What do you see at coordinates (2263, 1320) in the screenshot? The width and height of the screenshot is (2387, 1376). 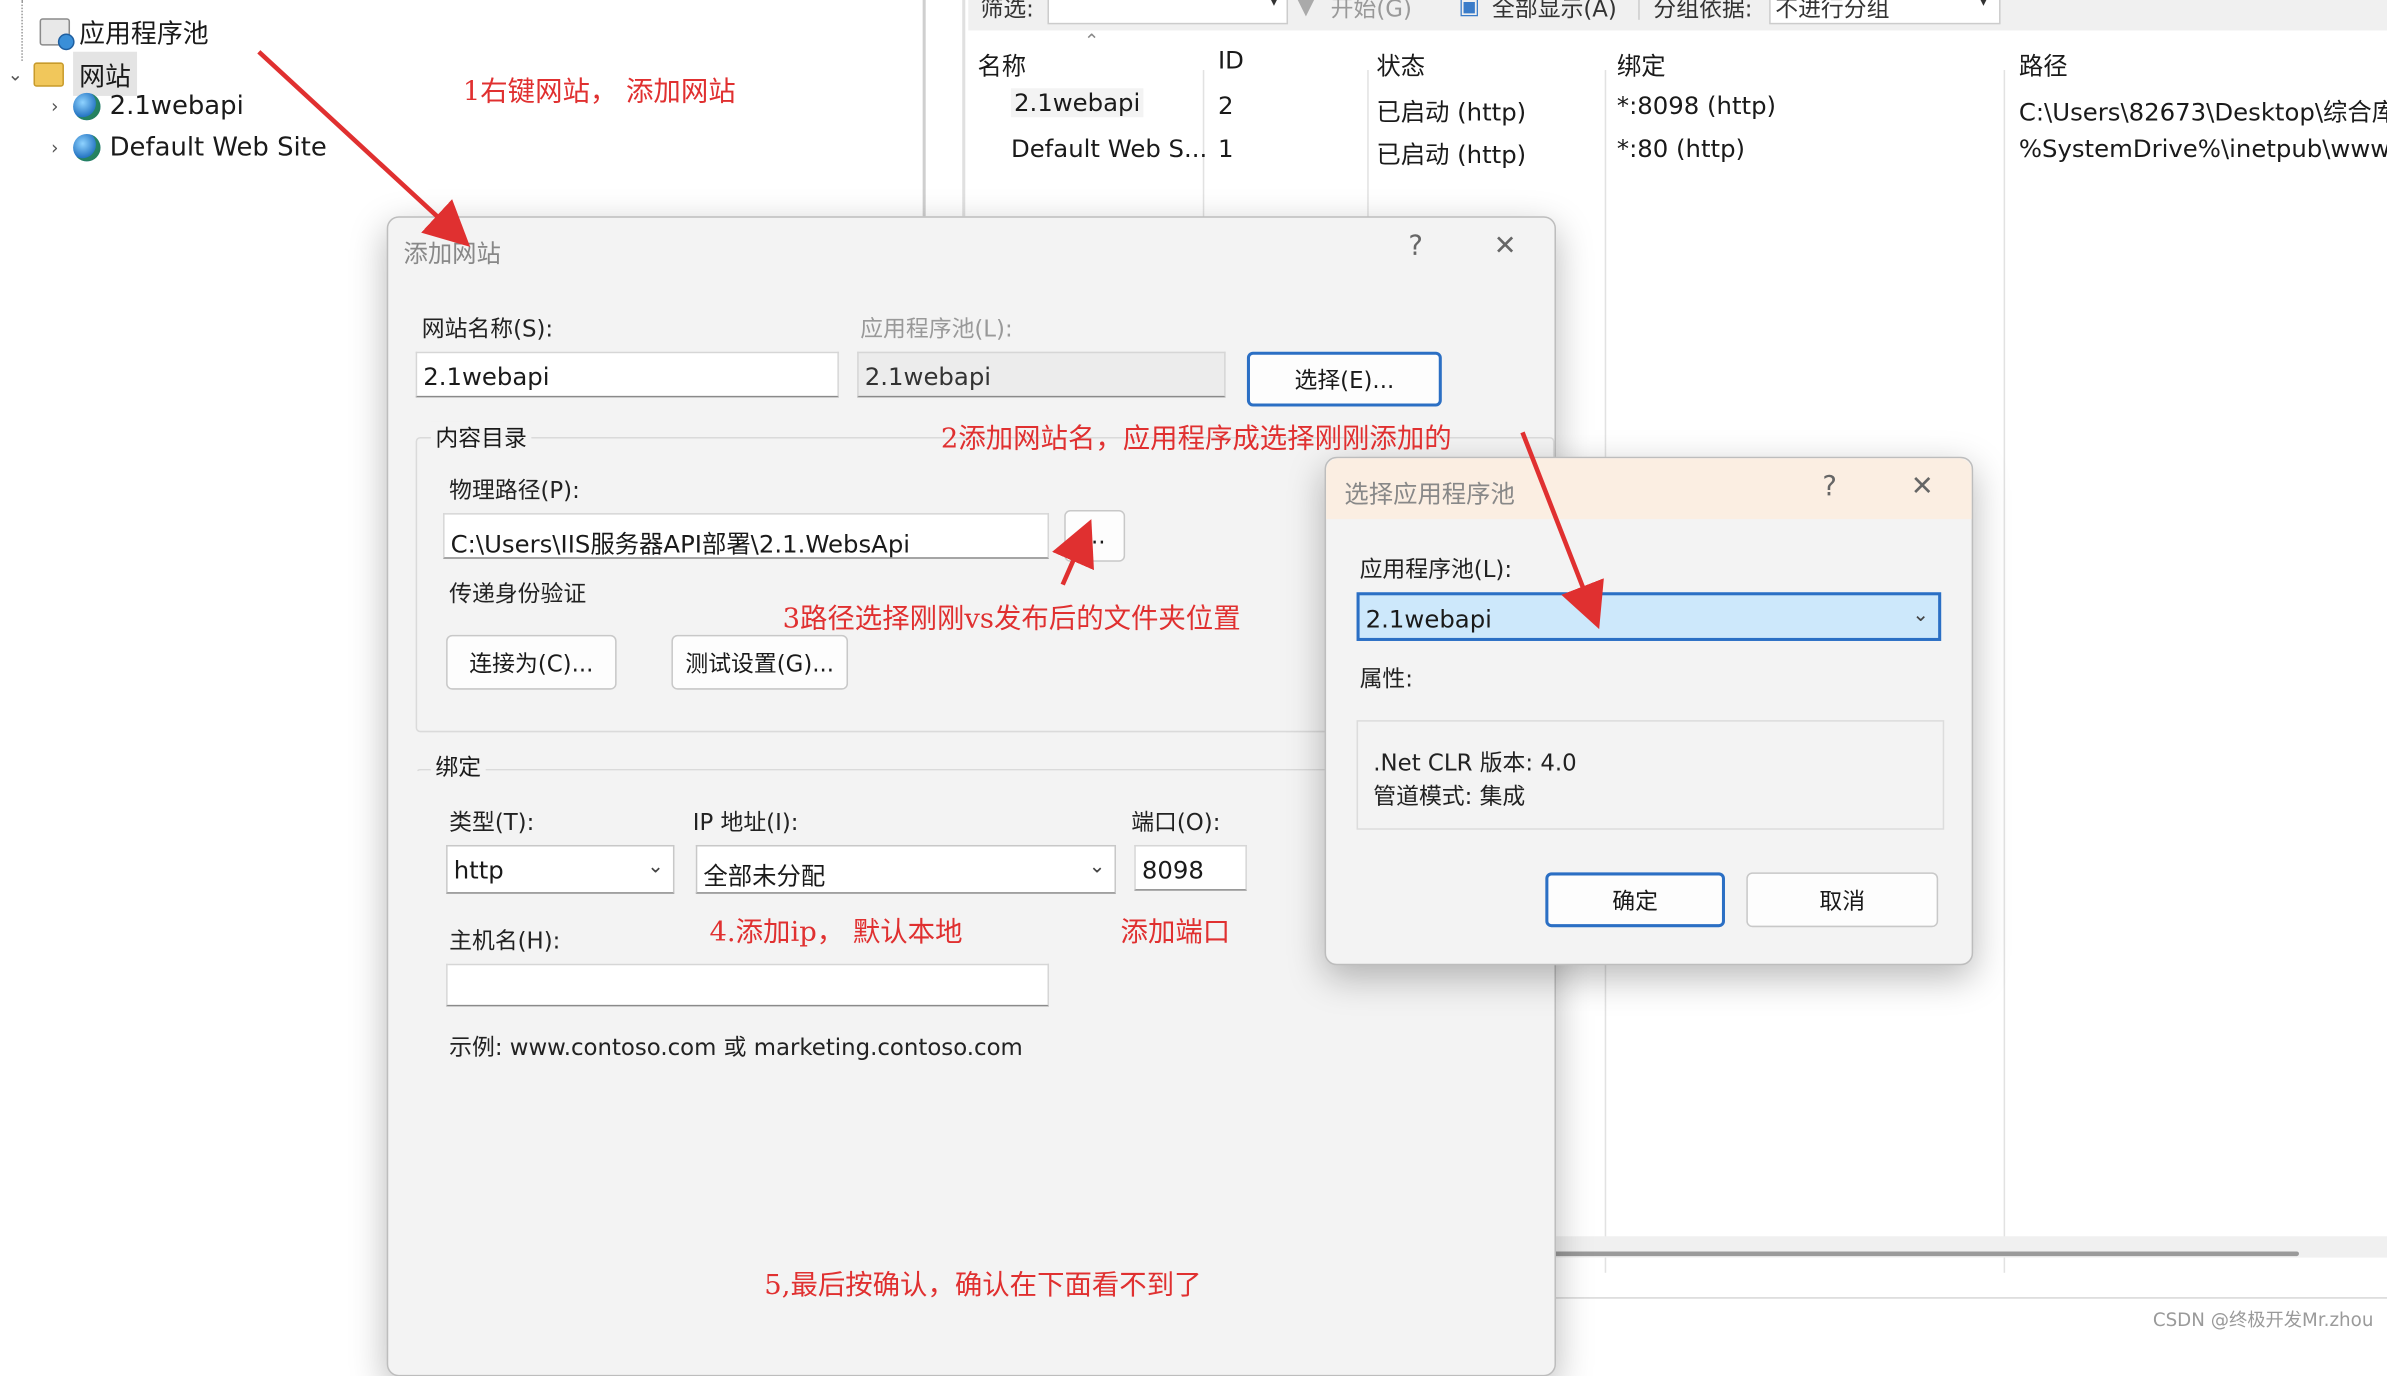 I see `watermark: CSDN @终极开发Mr.zhou` at bounding box center [2263, 1320].